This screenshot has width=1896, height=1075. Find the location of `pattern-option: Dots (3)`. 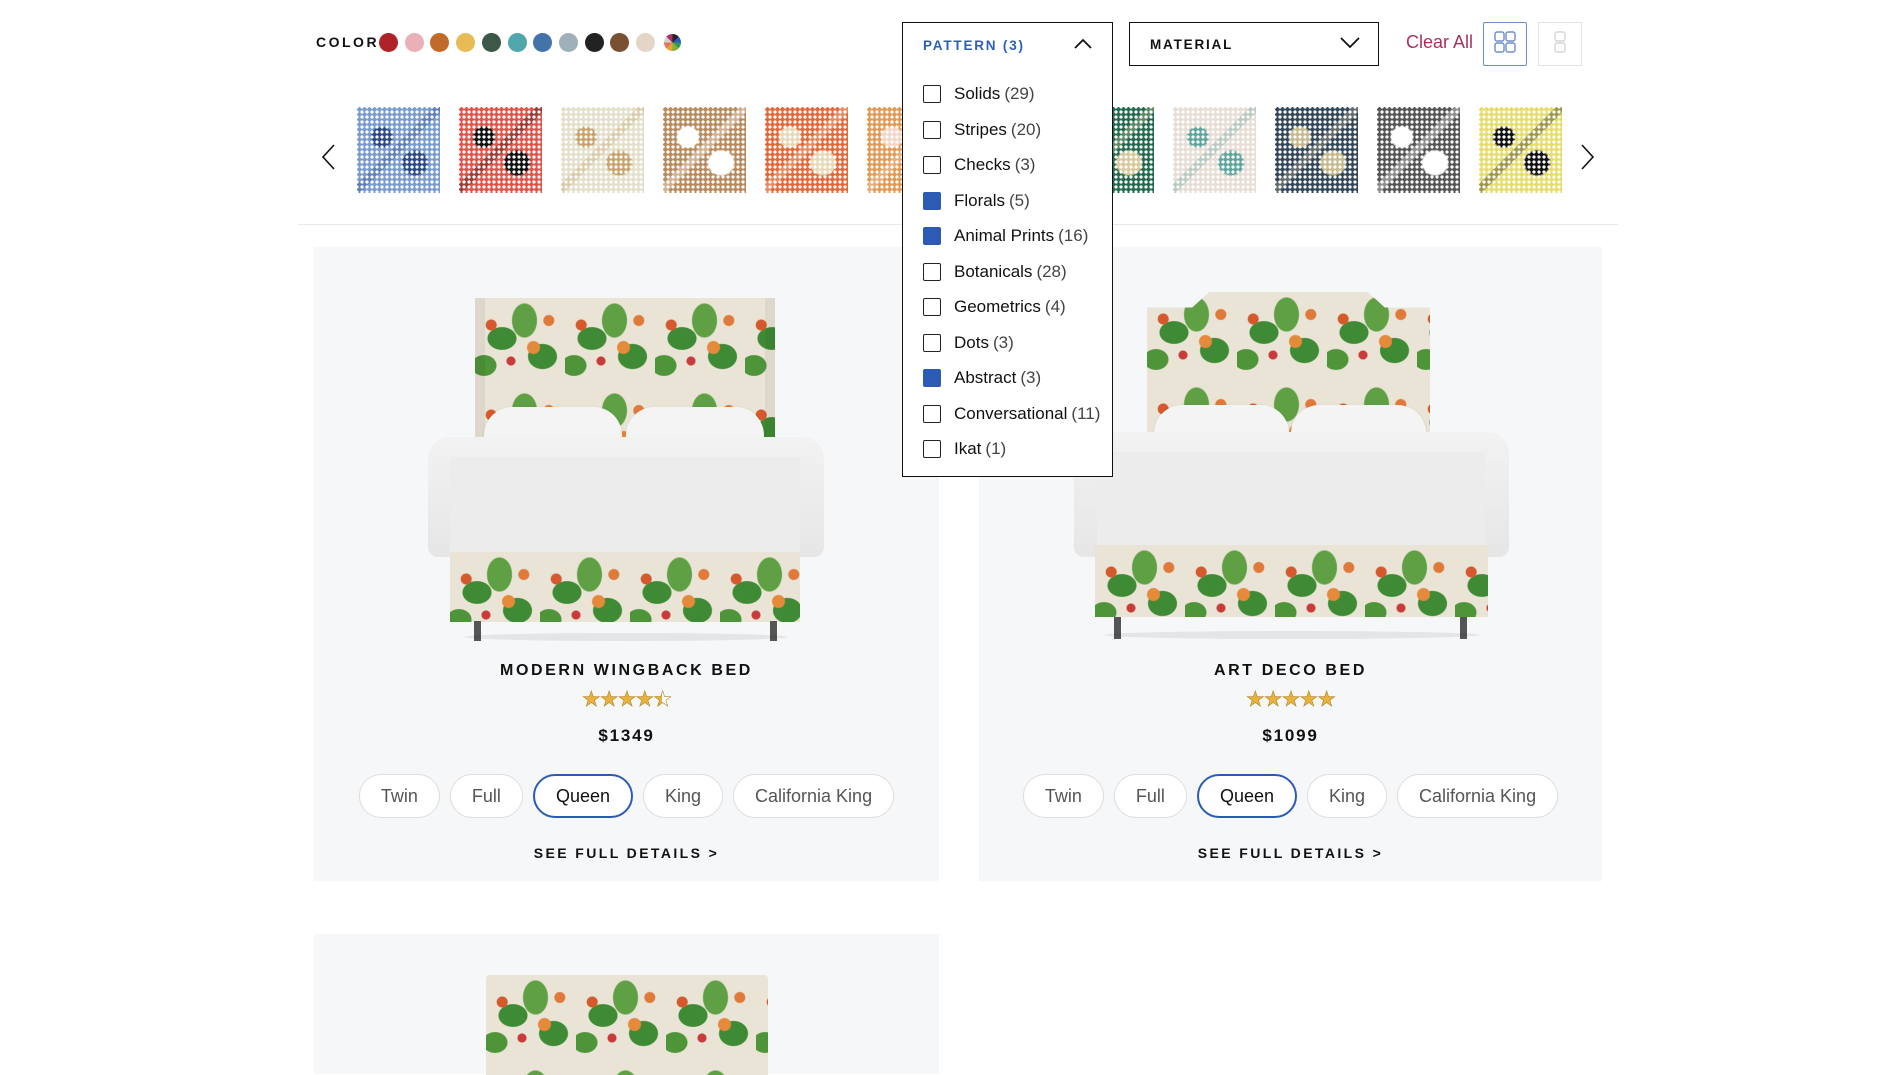

pattern-option: Dots (3) is located at coordinates (968, 343).